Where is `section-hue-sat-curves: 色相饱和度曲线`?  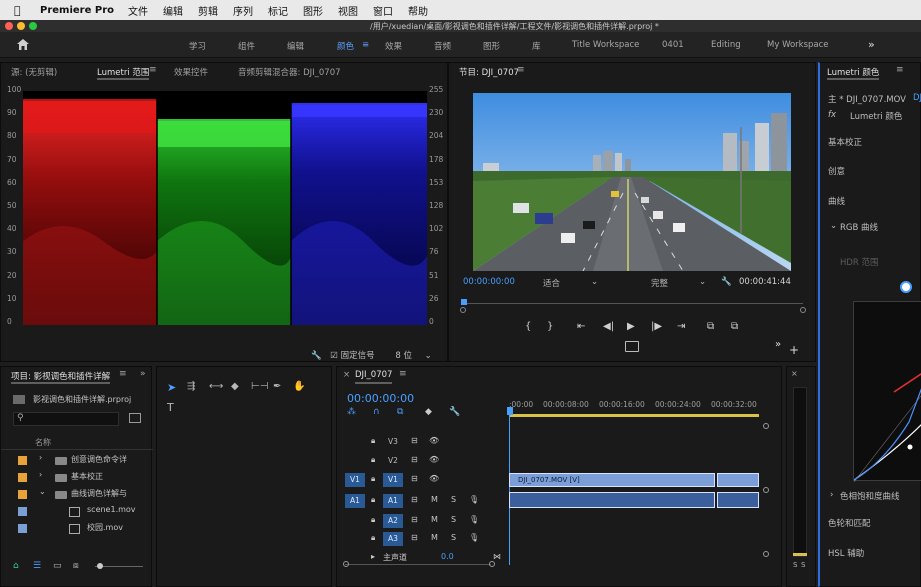
section-hue-sat-curves: 色相饱和度曲线 is located at coordinates (870, 496).